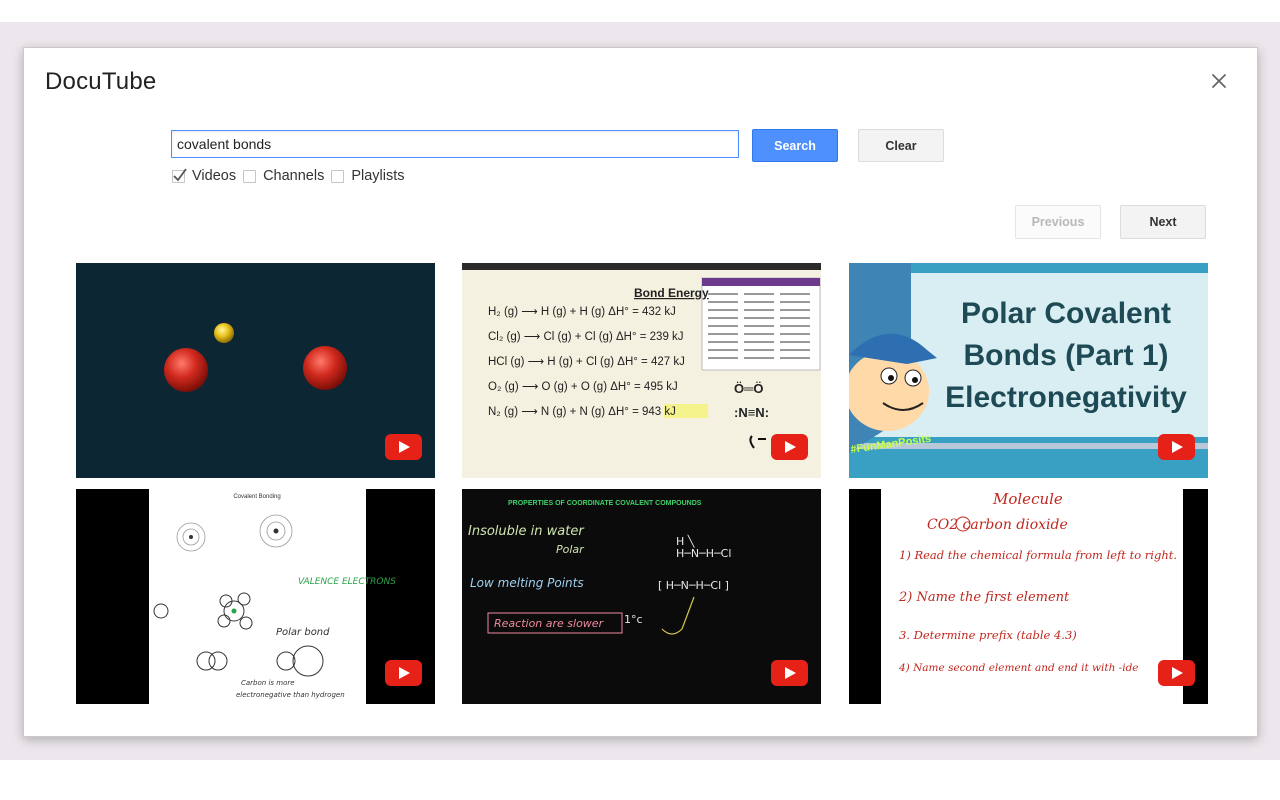 Image resolution: width=1280 pixels, height=800 pixels. I want to click on svg-text: H─N─H─Cl, so click(703, 553).